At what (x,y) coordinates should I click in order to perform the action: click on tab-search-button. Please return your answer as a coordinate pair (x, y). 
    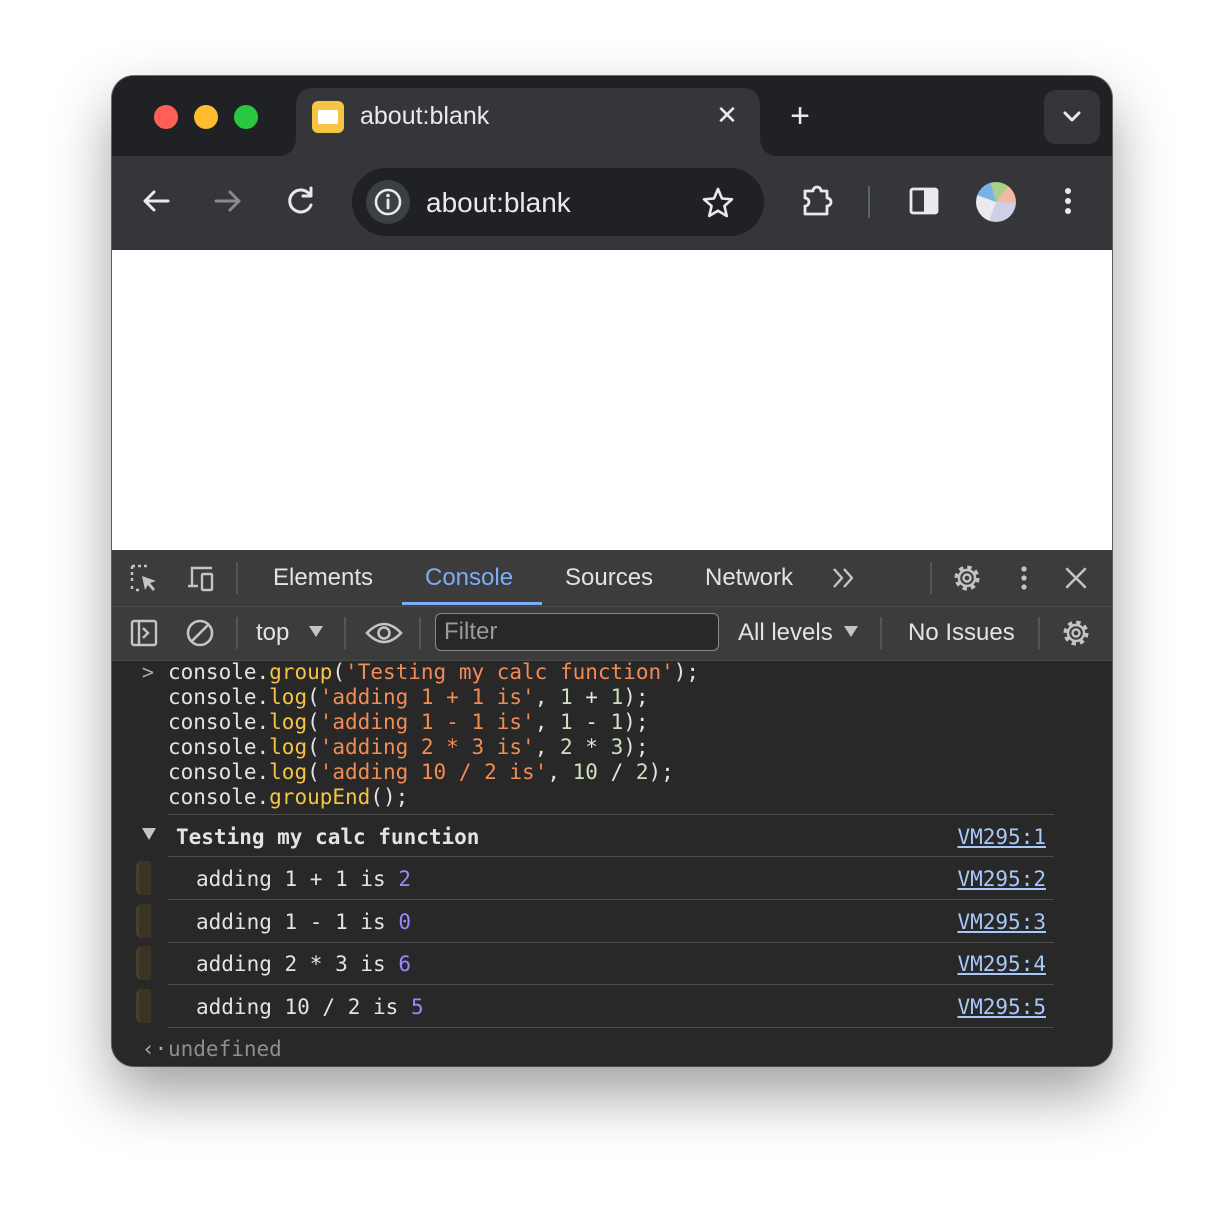
    Looking at the image, I should click on (1072, 117).